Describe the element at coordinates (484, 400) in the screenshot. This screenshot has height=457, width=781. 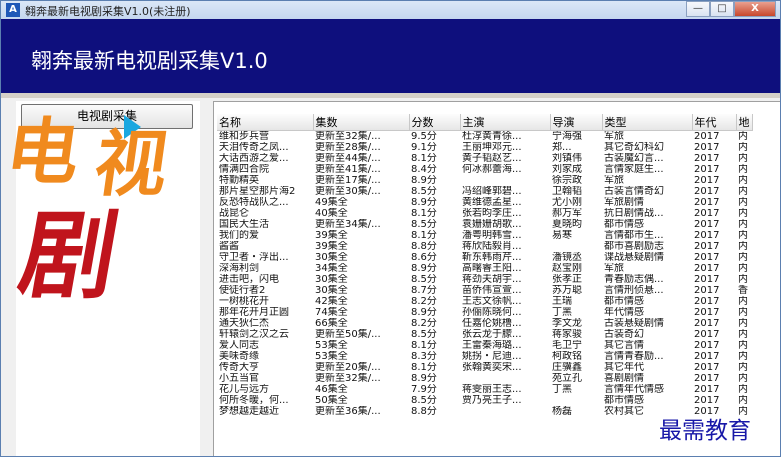
I see `table-row: 何所冬暖，何... 50集全 8.5分 贾乃亮王子... 都市情感 2017 内` at that location.